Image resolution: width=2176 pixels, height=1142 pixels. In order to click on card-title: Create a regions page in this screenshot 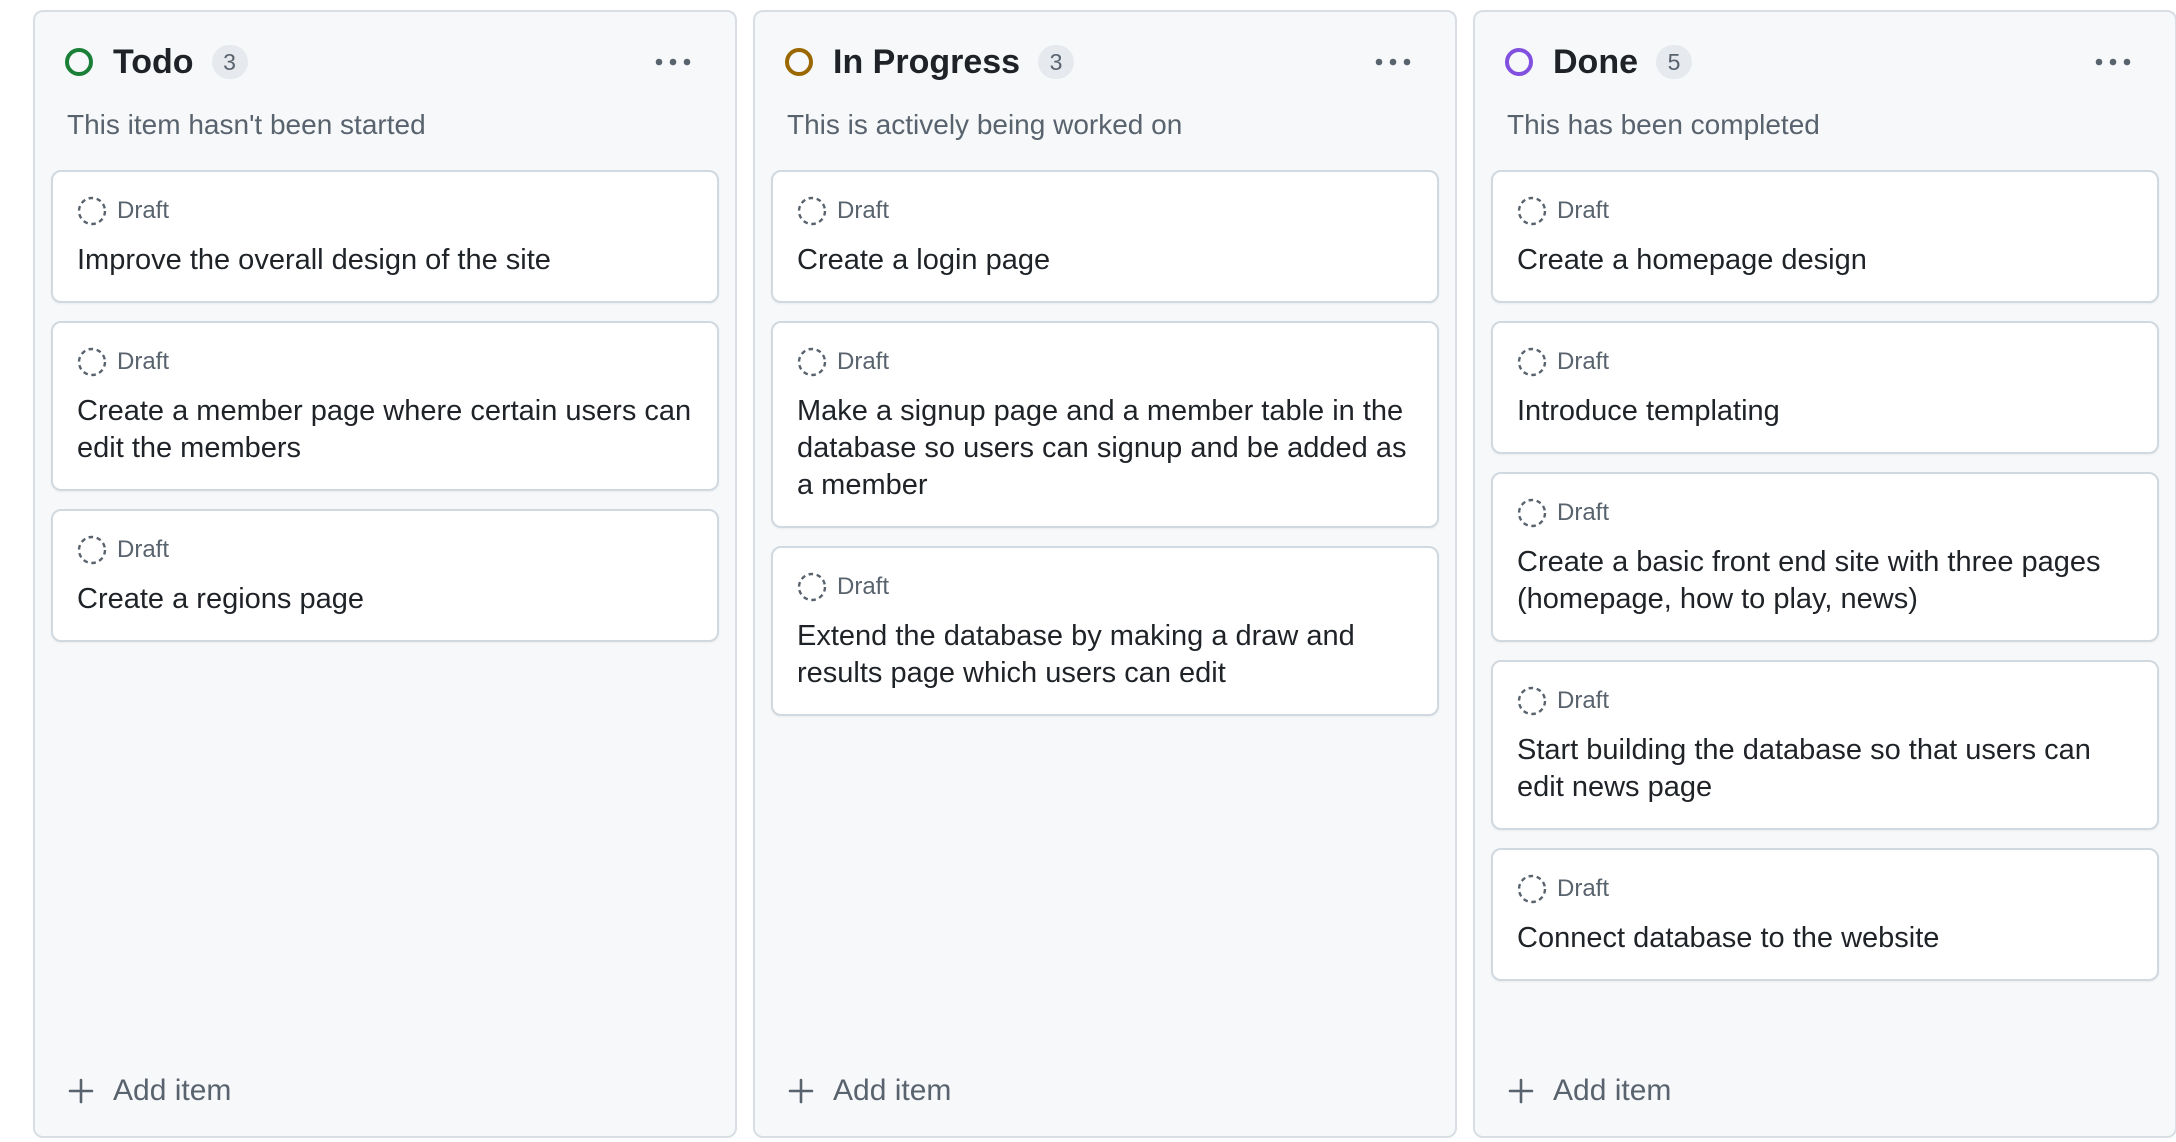, I will do `click(220, 599)`.